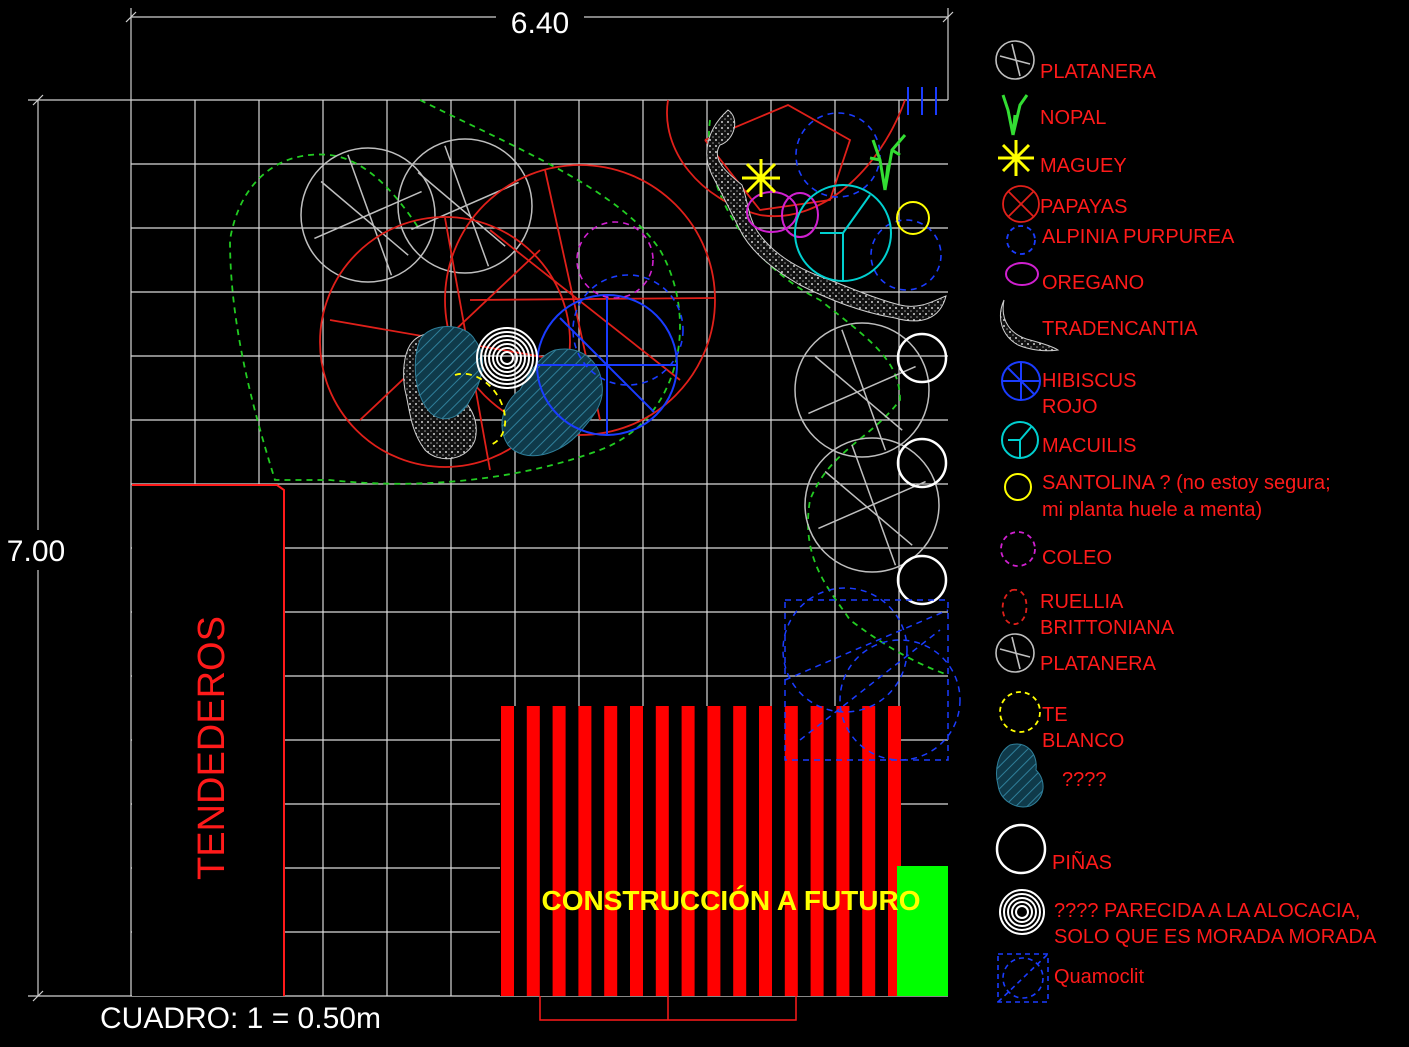 The width and height of the screenshot is (1409, 1047). What do you see at coordinates (1215, 937) in the screenshot?
I see `legend-label-2: SOLO QUE ES MORADA MORADA` at bounding box center [1215, 937].